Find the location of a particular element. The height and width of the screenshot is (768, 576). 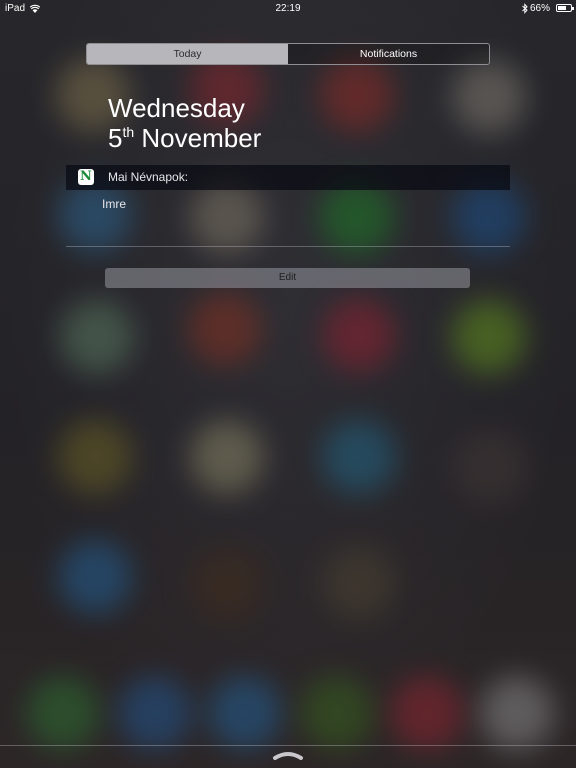

widget-title: Mai Névnapok: is located at coordinates (148, 177).